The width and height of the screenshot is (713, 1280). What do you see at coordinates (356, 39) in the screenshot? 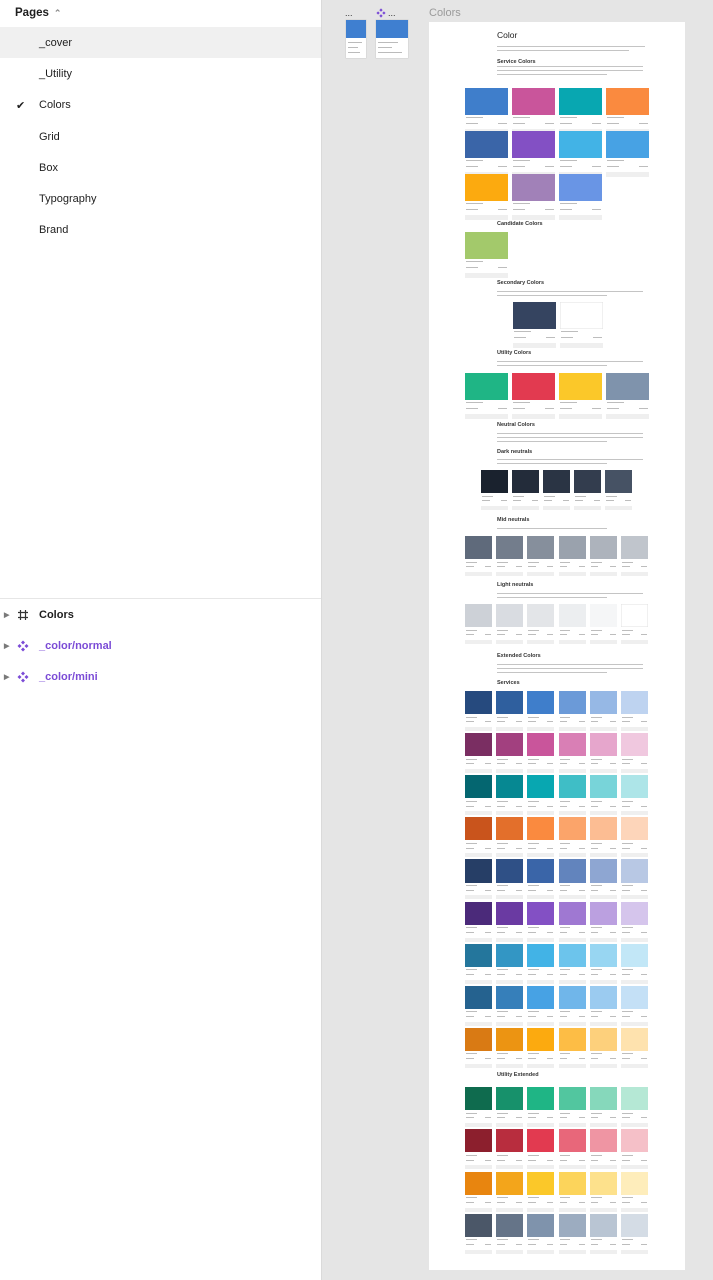
I see `thumbnail-normal` at bounding box center [356, 39].